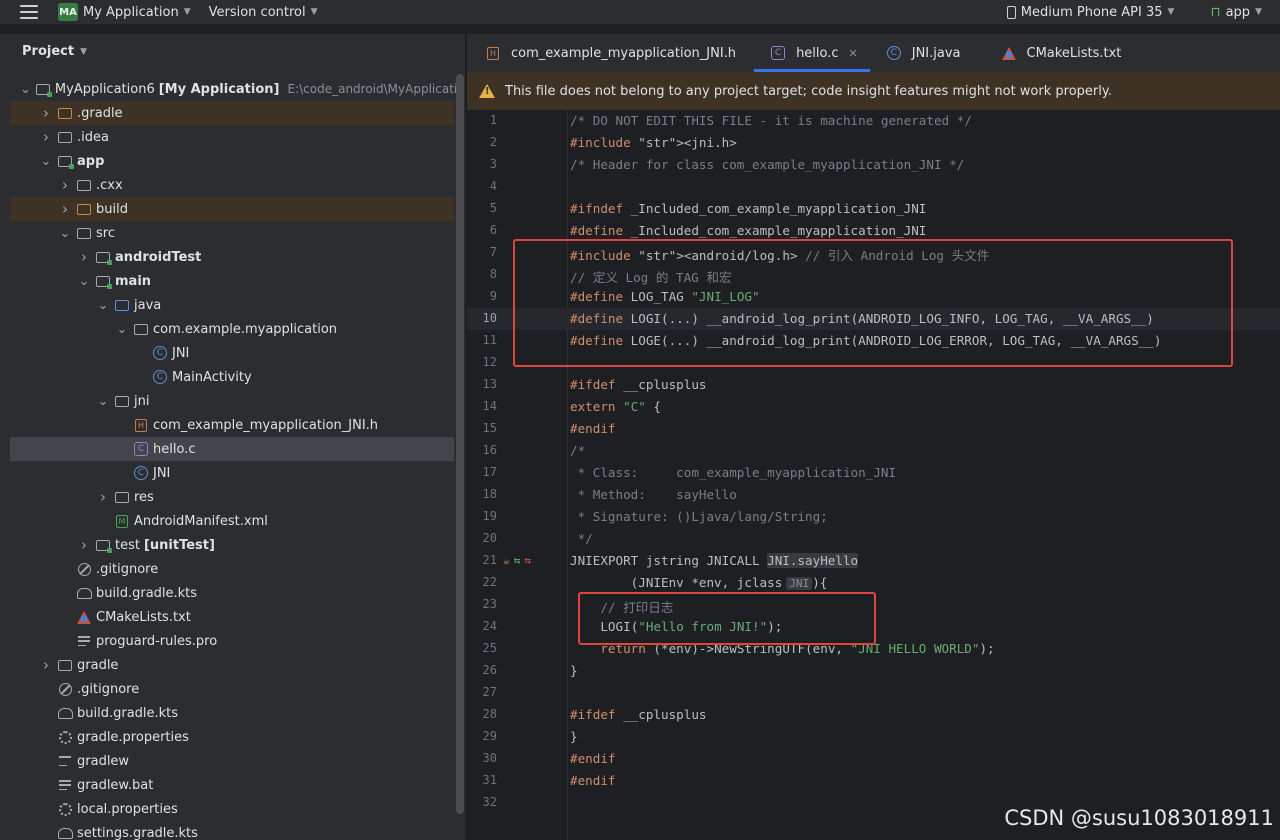 The width and height of the screenshot is (1280, 840). What do you see at coordinates (873, 737) in the screenshot?
I see `code-line: 29}` at bounding box center [873, 737].